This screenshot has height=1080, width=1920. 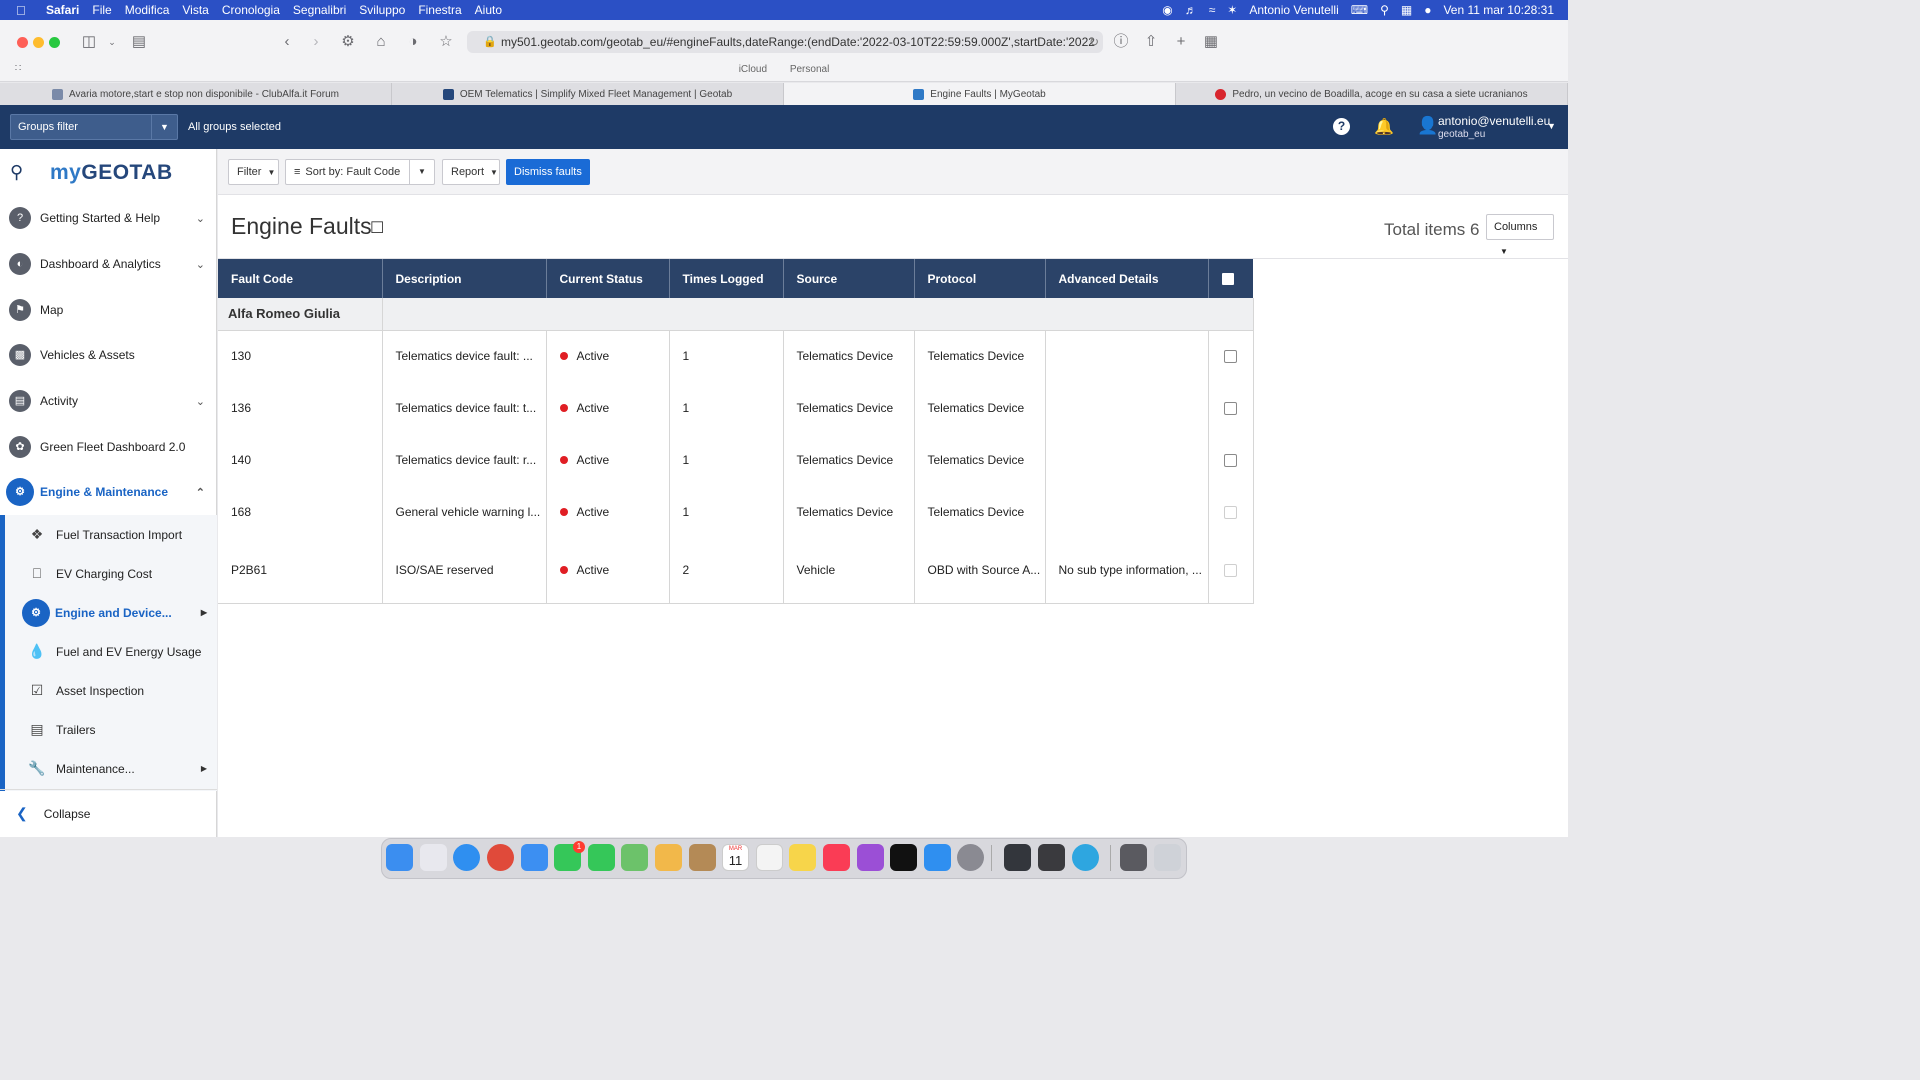 What do you see at coordinates (970, 857) in the screenshot?
I see `system-preferences-icon` at bounding box center [970, 857].